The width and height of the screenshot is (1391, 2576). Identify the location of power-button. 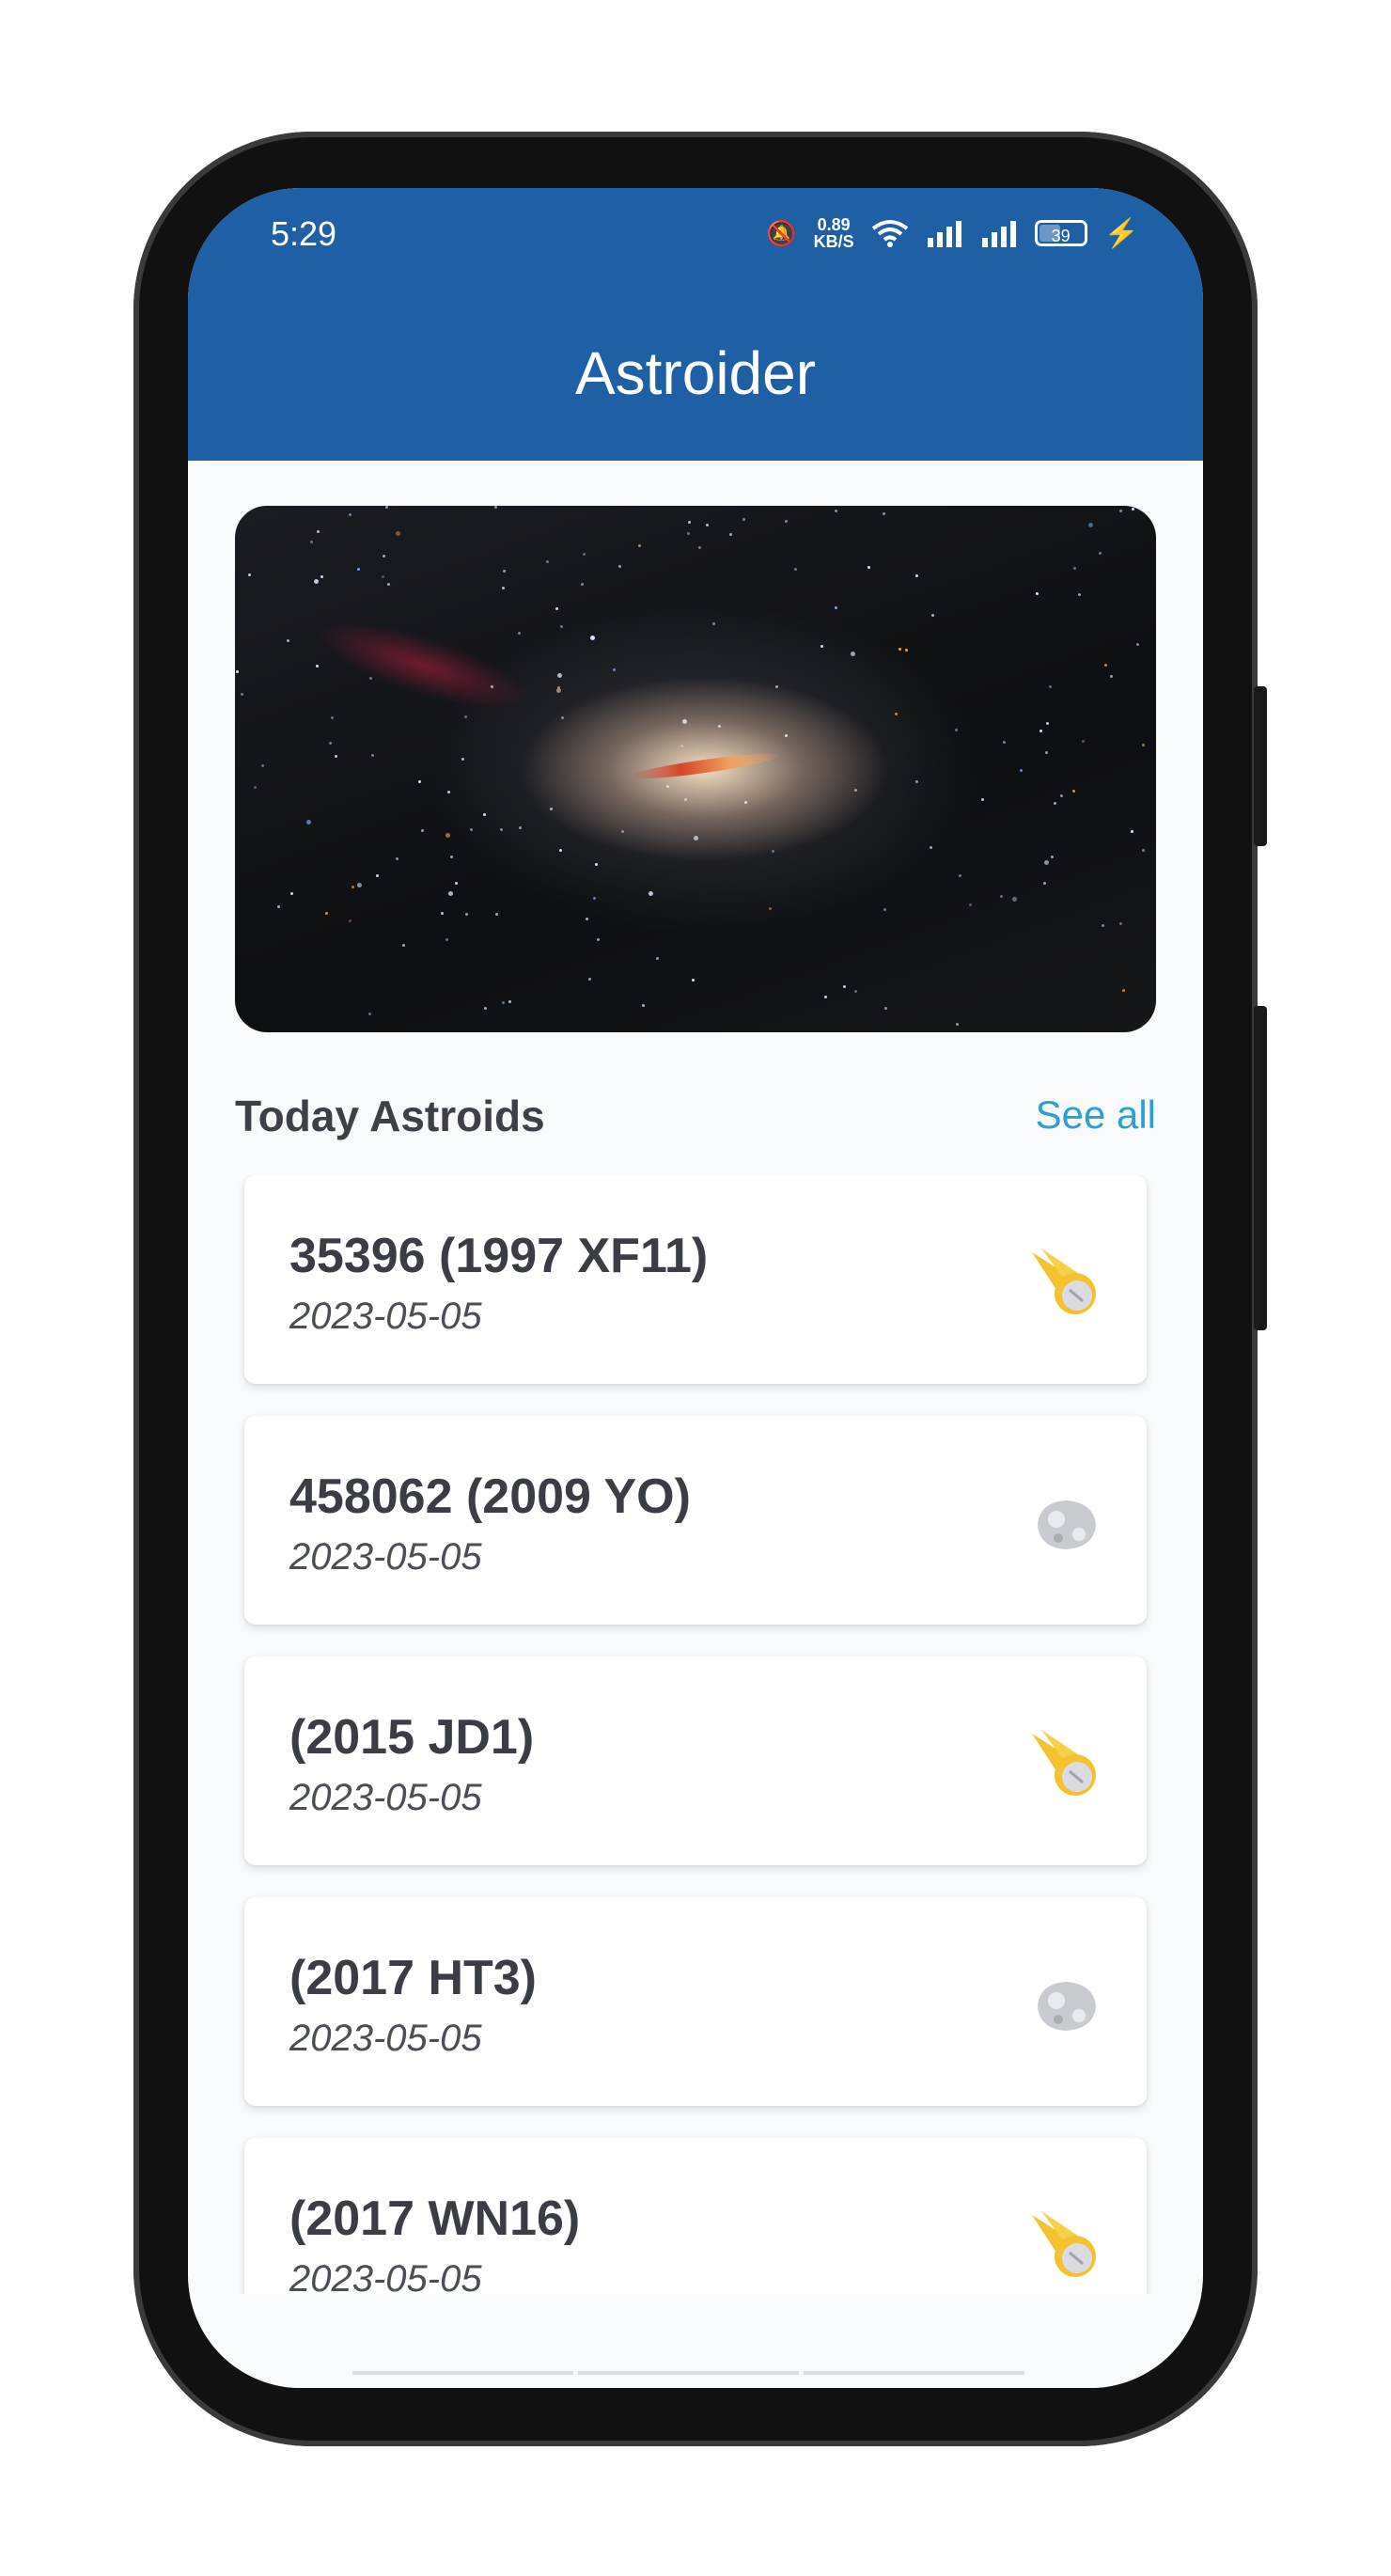
(1261, 1168).